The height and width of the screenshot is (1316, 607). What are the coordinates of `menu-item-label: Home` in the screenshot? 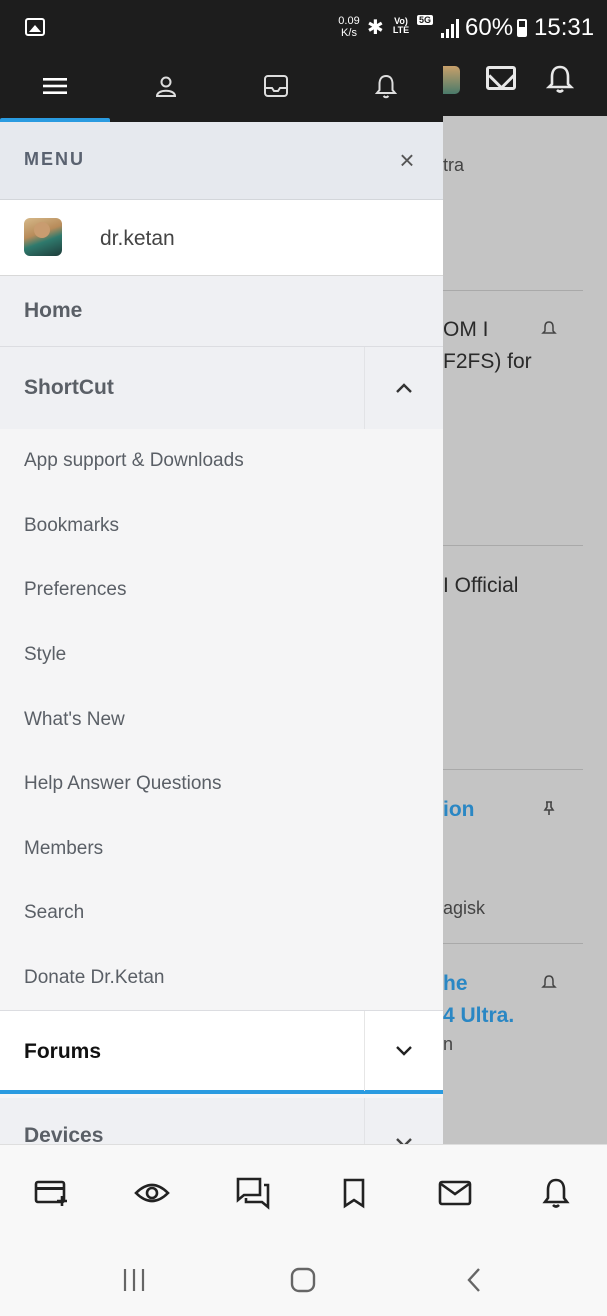 It's located at (53, 310).